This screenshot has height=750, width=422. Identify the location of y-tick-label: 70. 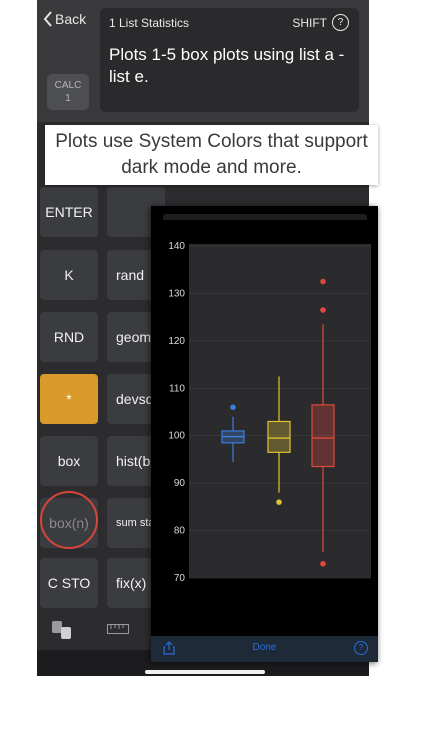
(180, 578).